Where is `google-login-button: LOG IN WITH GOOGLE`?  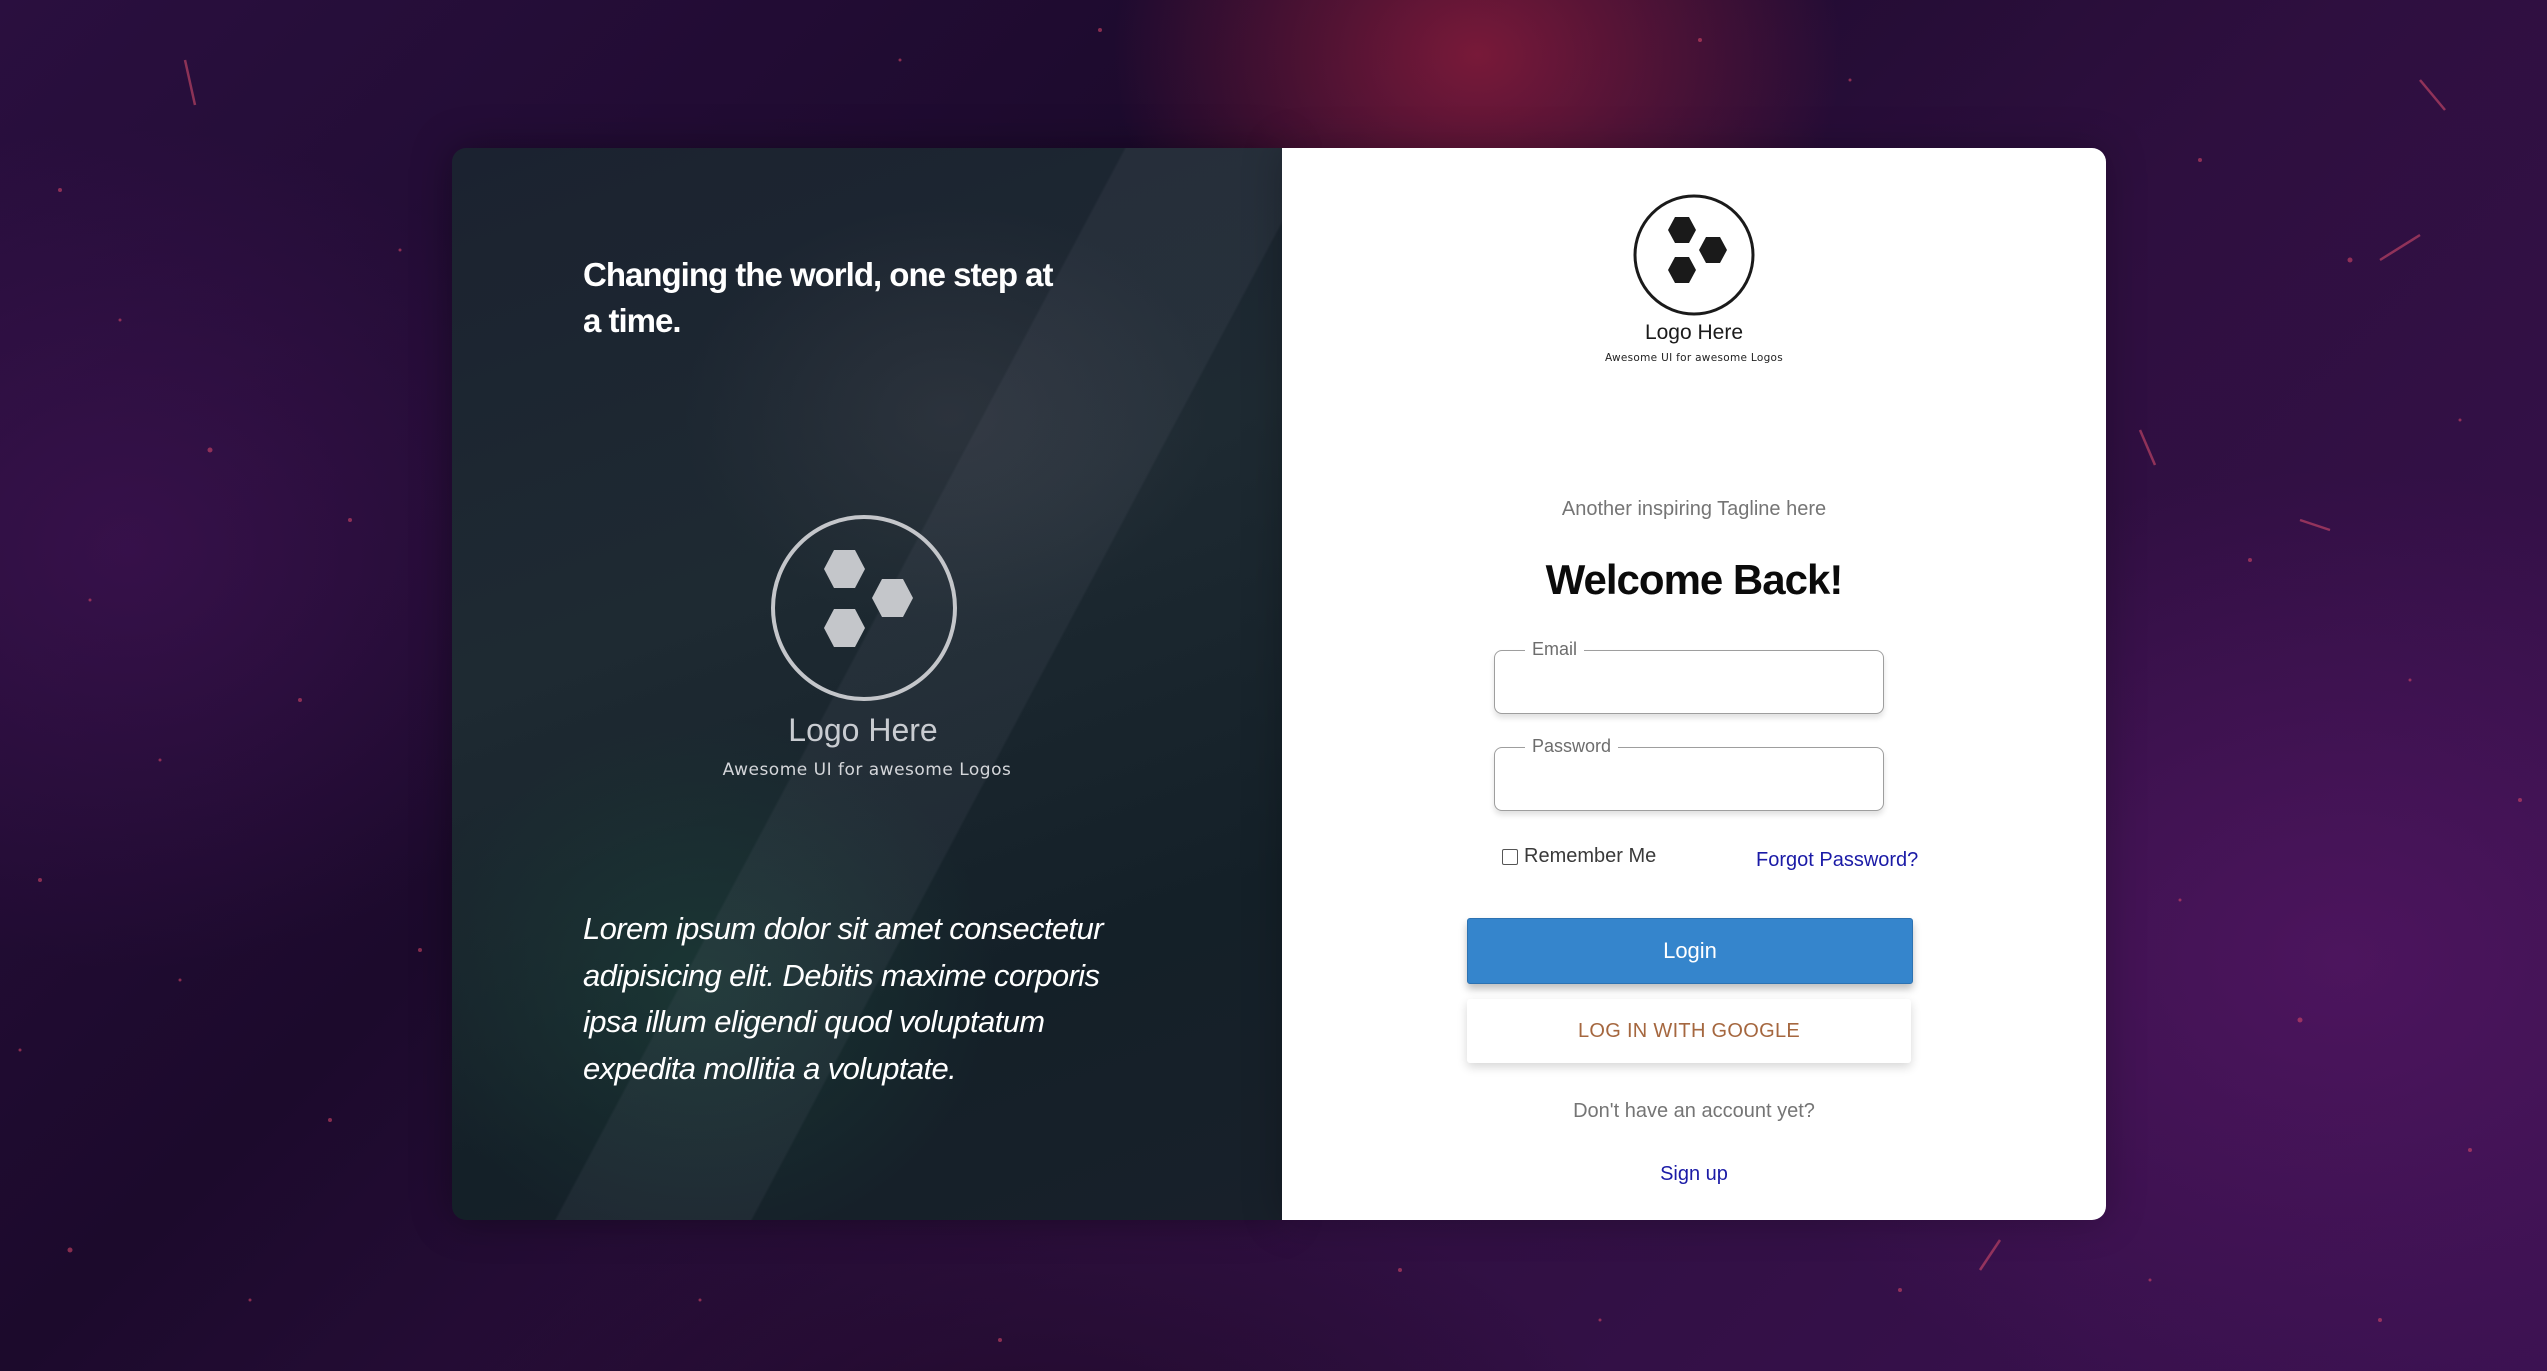
google-login-button: LOG IN WITH GOOGLE is located at coordinates (1689, 1031).